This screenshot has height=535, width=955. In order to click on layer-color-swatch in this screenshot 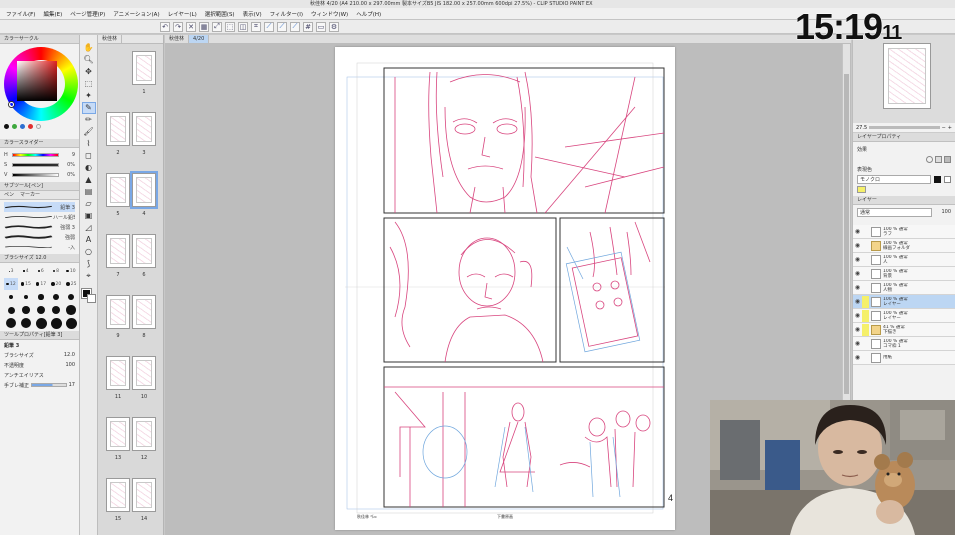, I will do `click(861, 189)`.